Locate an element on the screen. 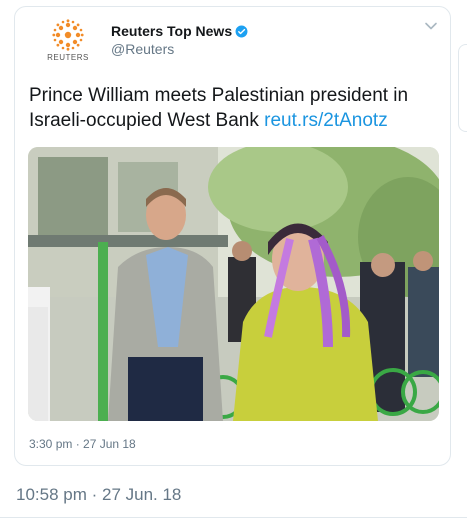 This screenshot has height=525, width=467. author-name: Reuters Top News is located at coordinates (179, 31).